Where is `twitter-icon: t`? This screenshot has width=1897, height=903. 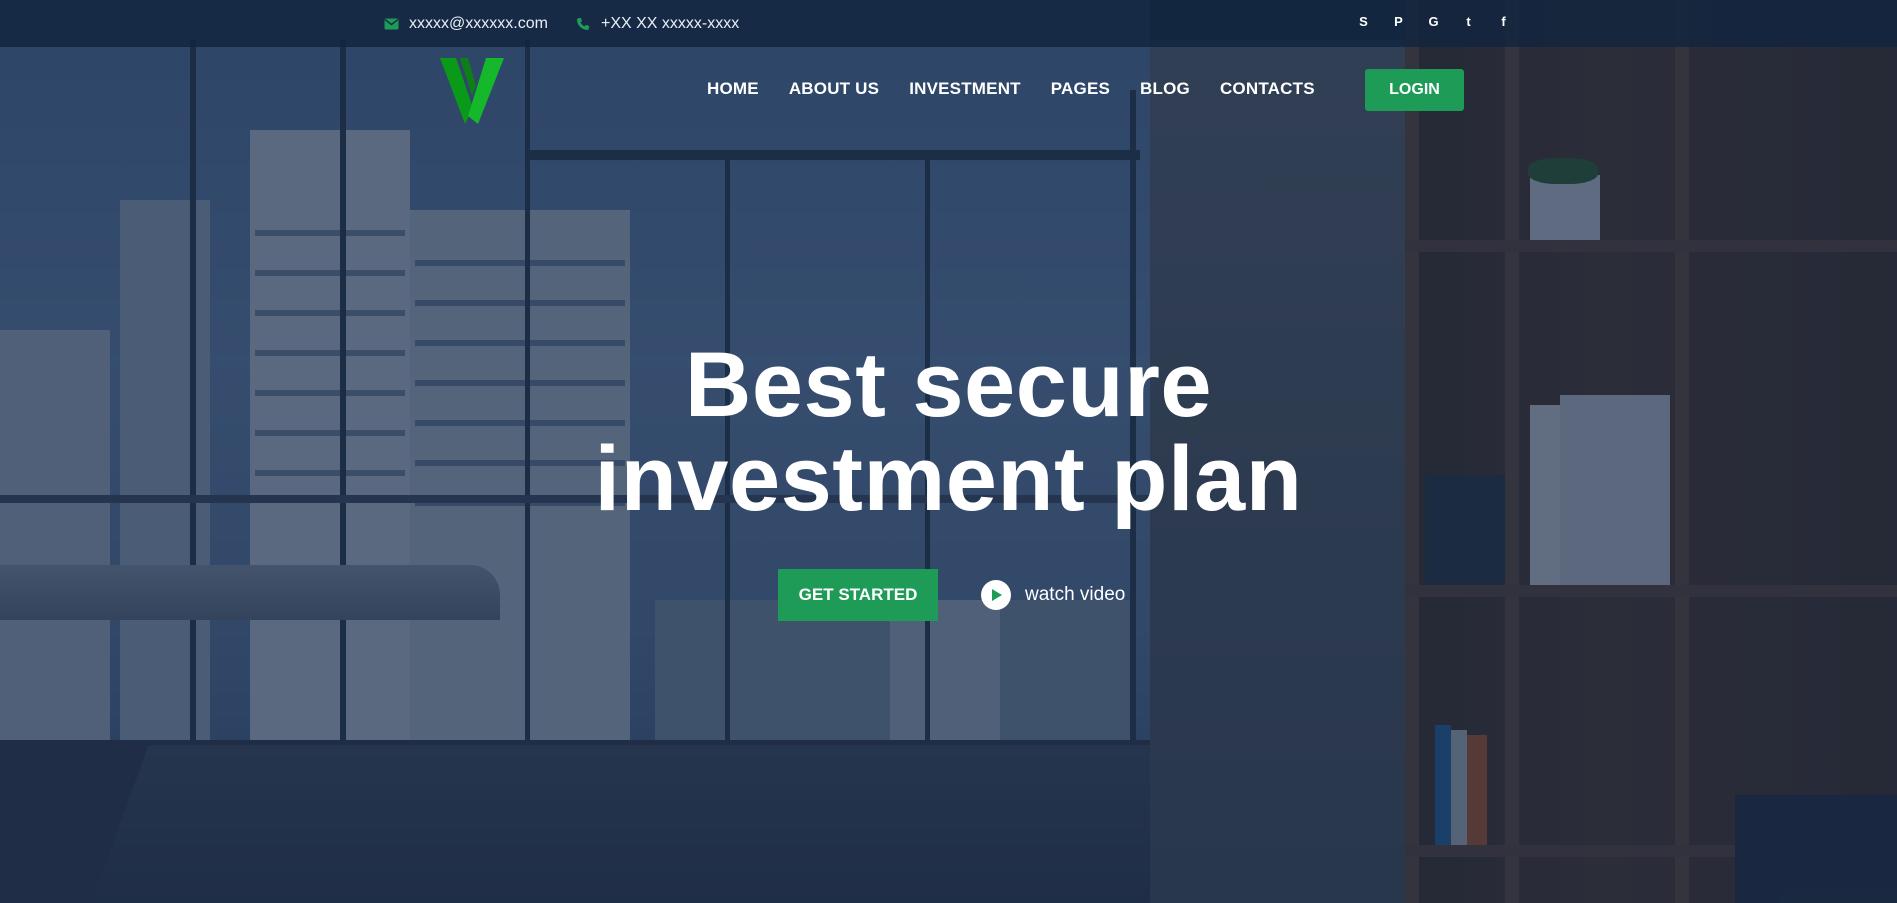 twitter-icon: t is located at coordinates (1468, 21).